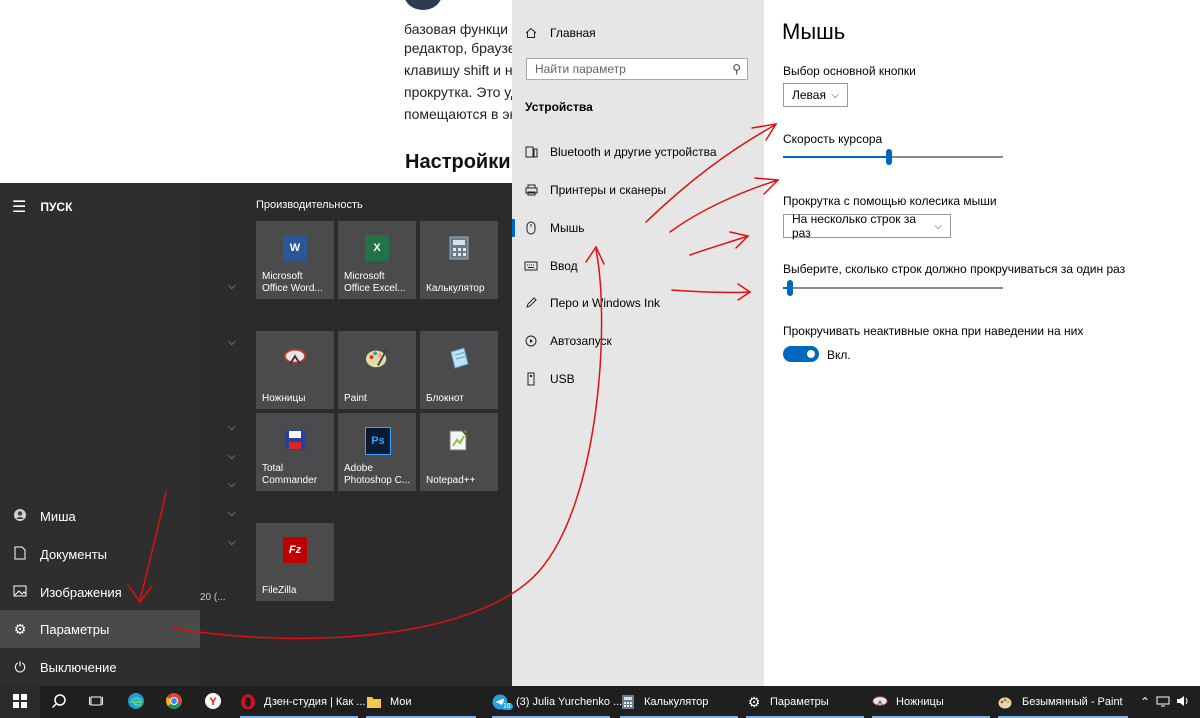 This screenshot has width=1200, height=718. What do you see at coordinates (805, 702) in the screenshot?
I see `taskbar-settings: ⚙ Параметры` at bounding box center [805, 702].